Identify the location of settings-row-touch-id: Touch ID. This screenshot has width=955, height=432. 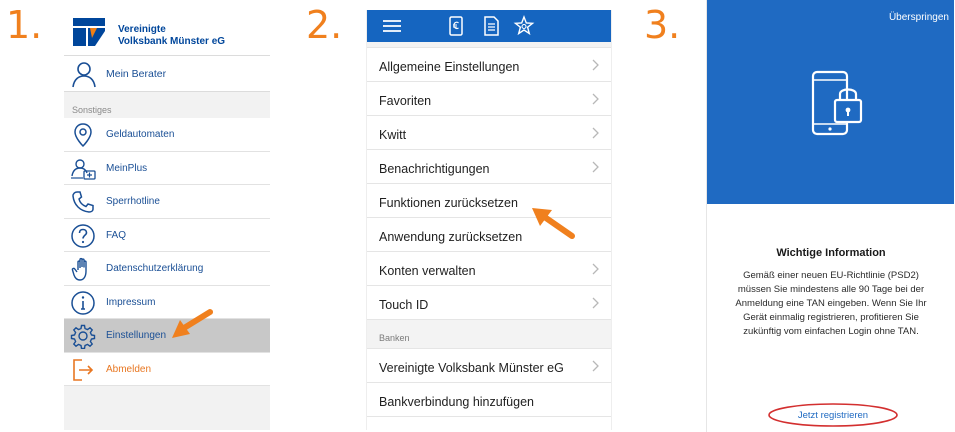
(489, 303).